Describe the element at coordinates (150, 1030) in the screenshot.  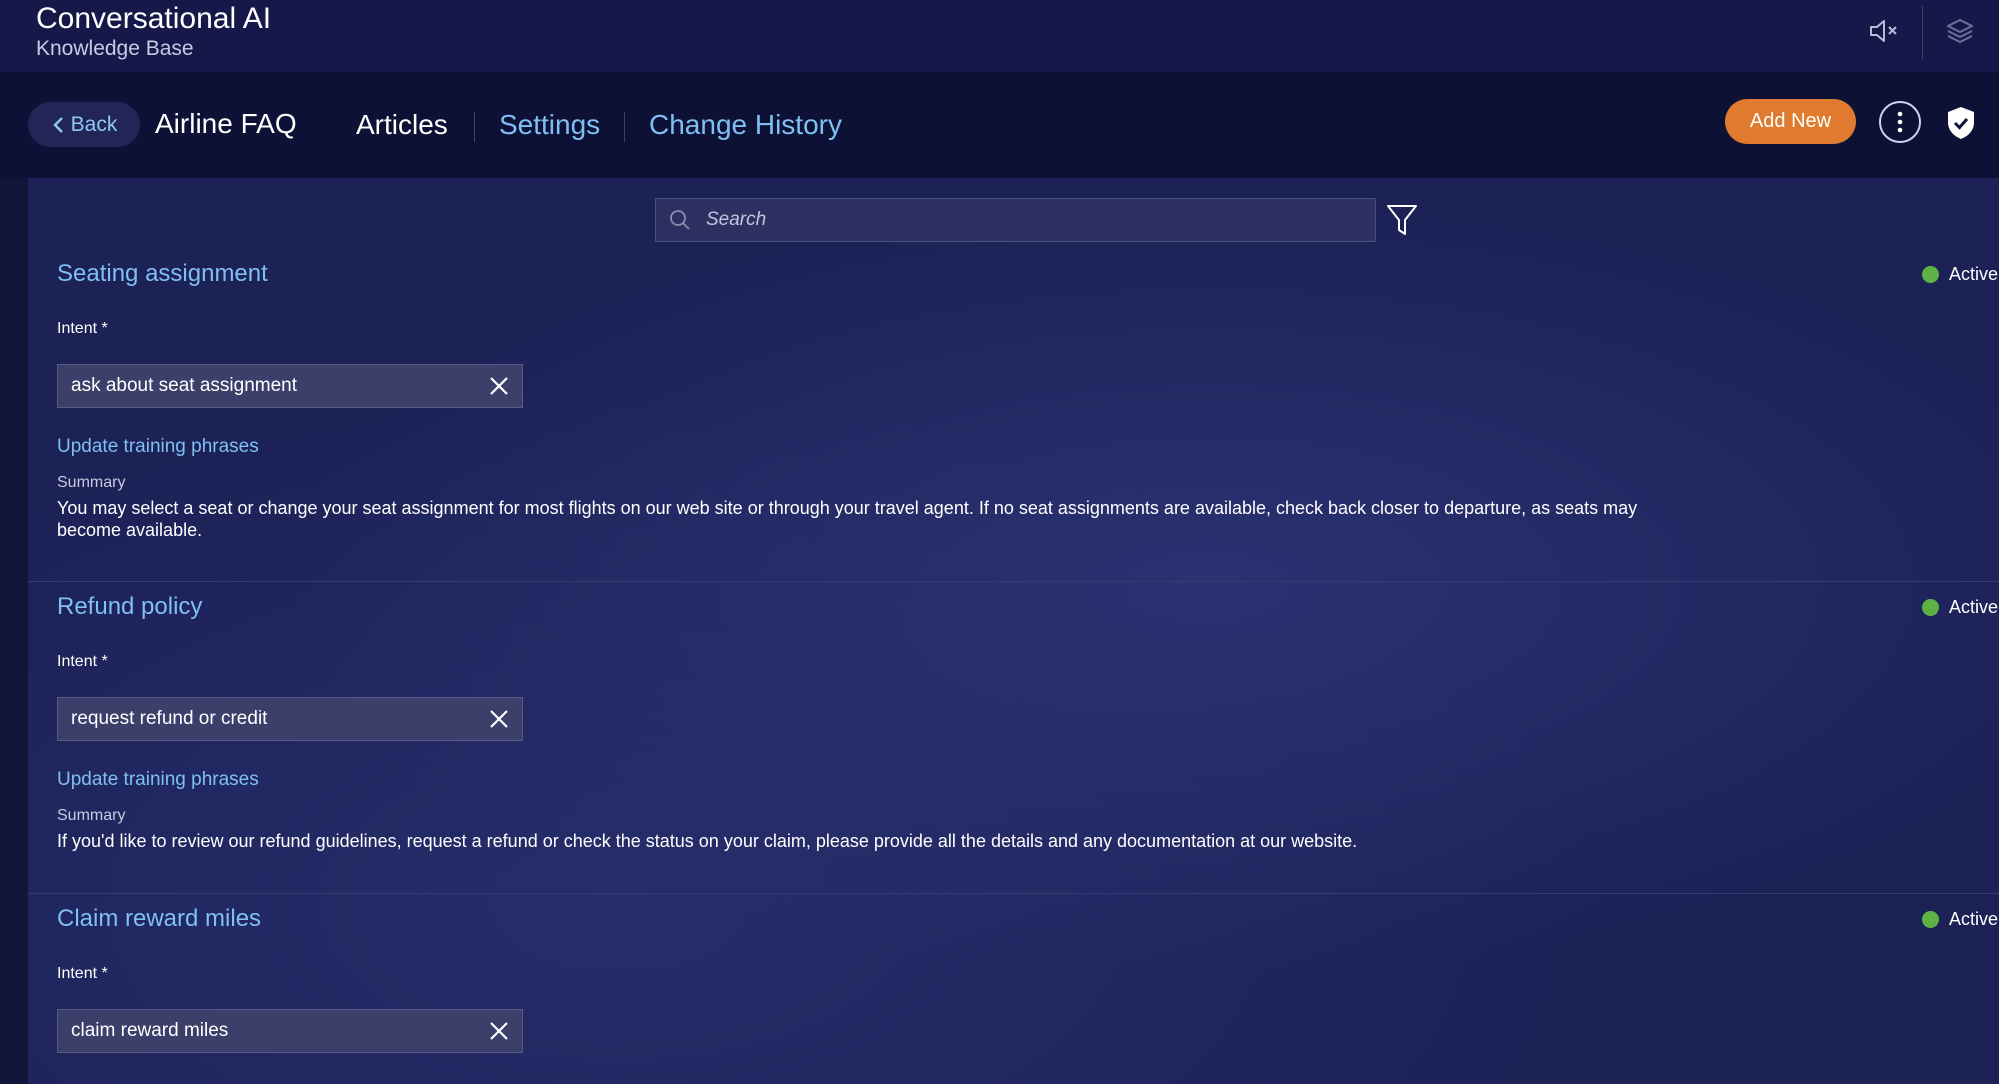
I see `intent-value: claim reward miles` at that location.